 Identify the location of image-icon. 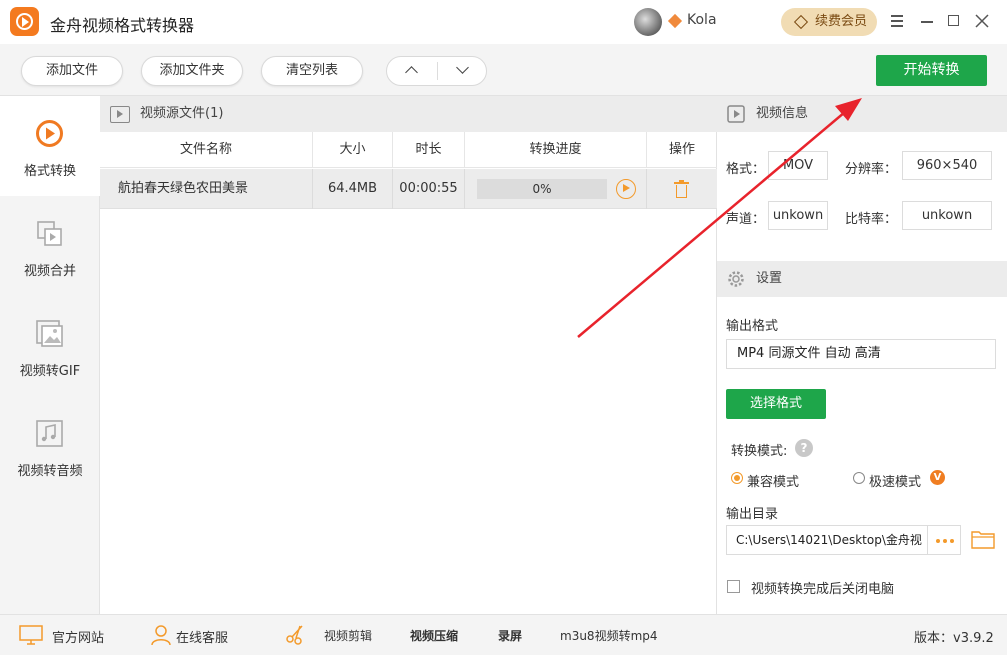
(49, 333).